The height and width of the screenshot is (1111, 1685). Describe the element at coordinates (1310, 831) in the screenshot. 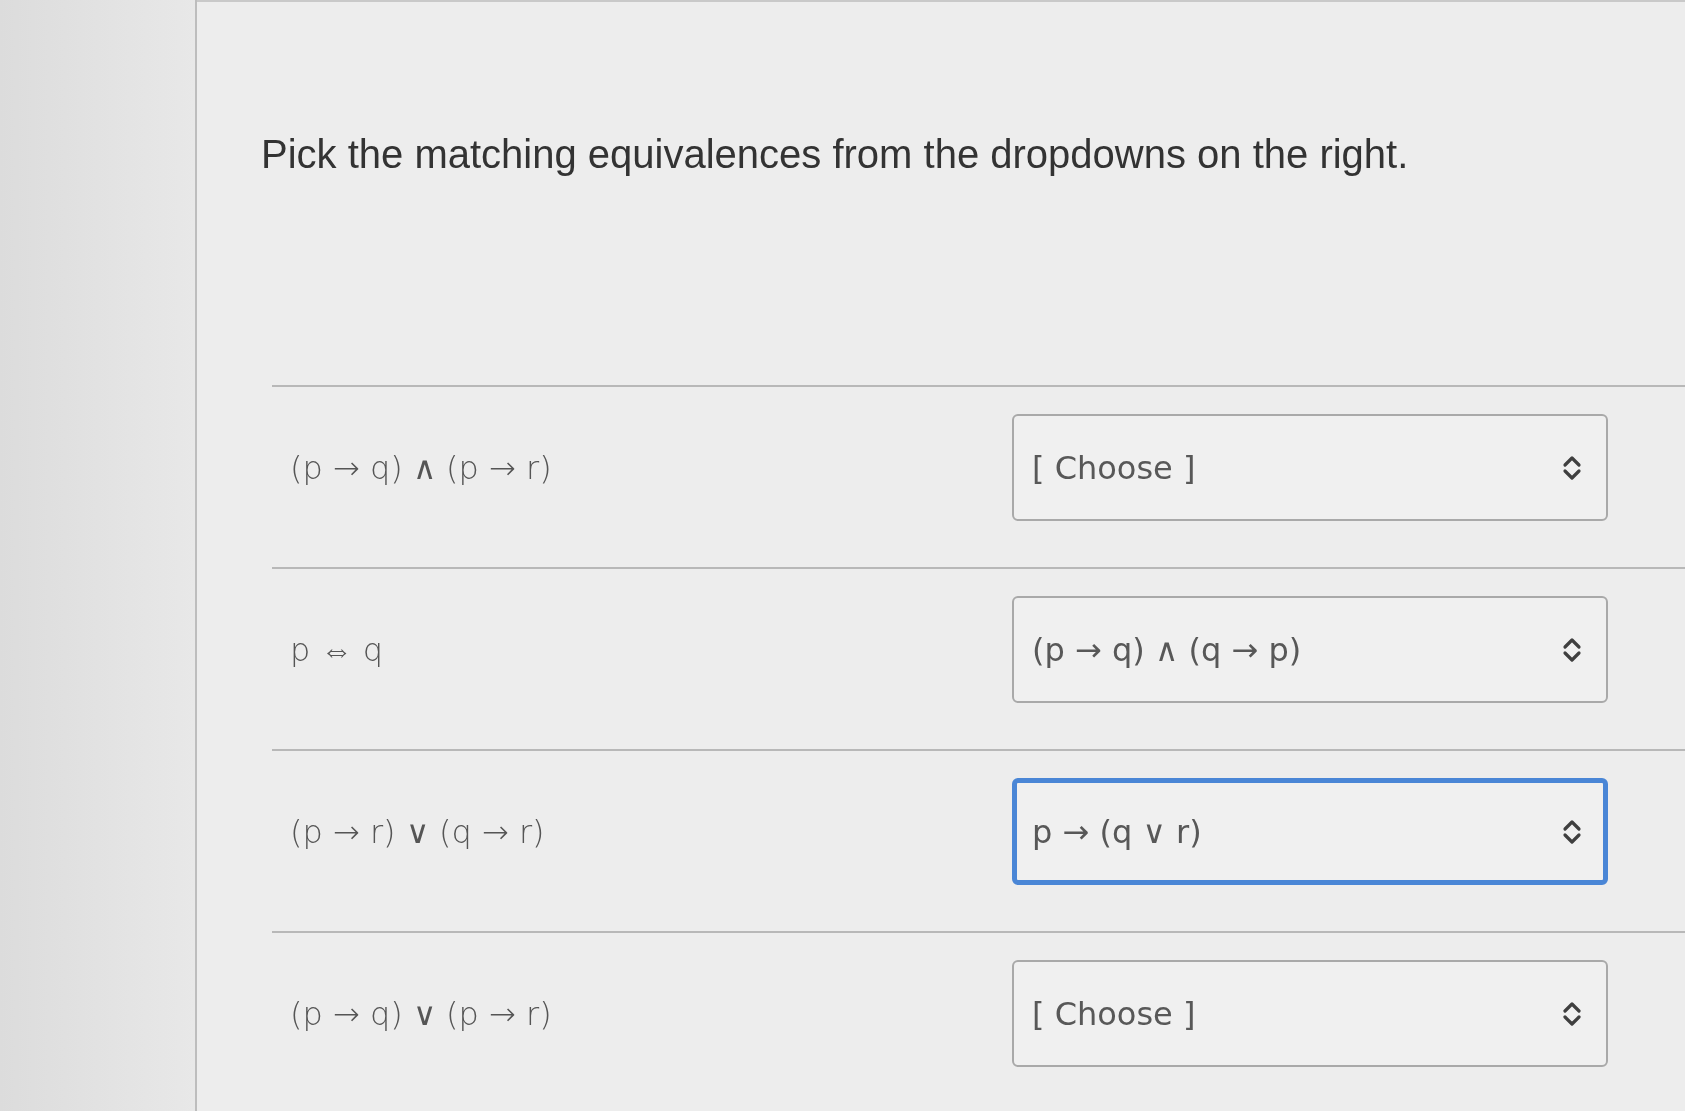

I see `select-dropdown: p → (q ∨ r)` at that location.